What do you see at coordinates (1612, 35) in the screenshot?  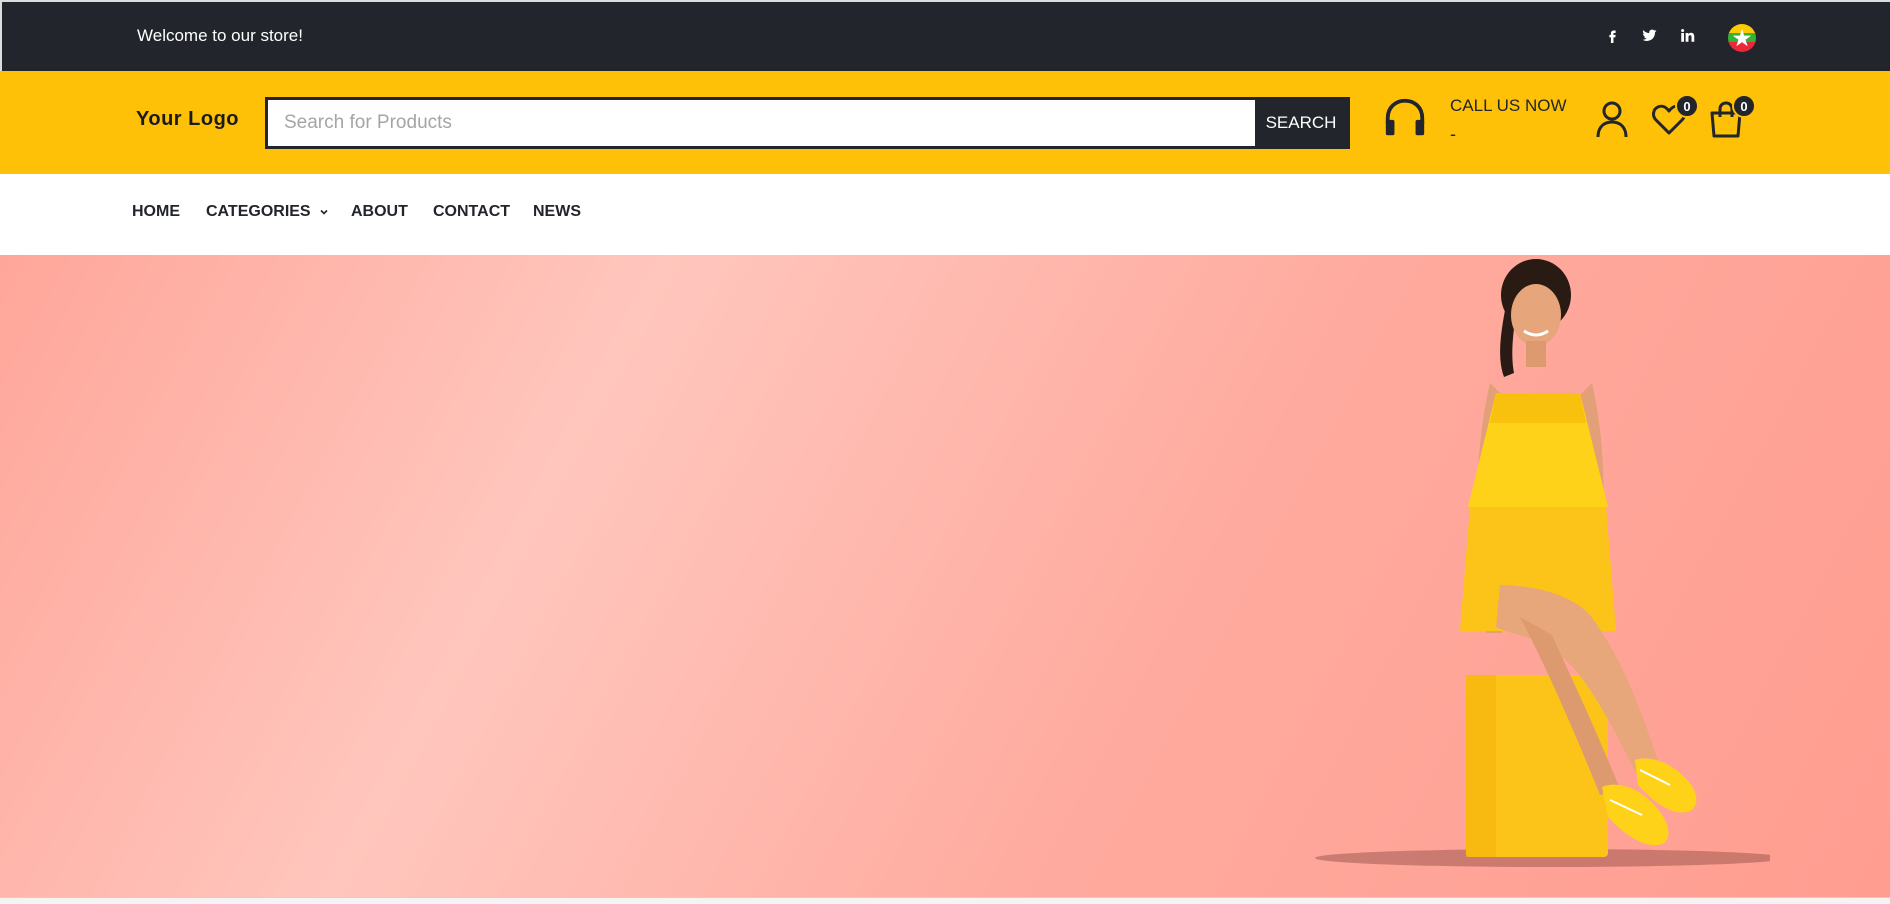 I see `facebook-icon` at bounding box center [1612, 35].